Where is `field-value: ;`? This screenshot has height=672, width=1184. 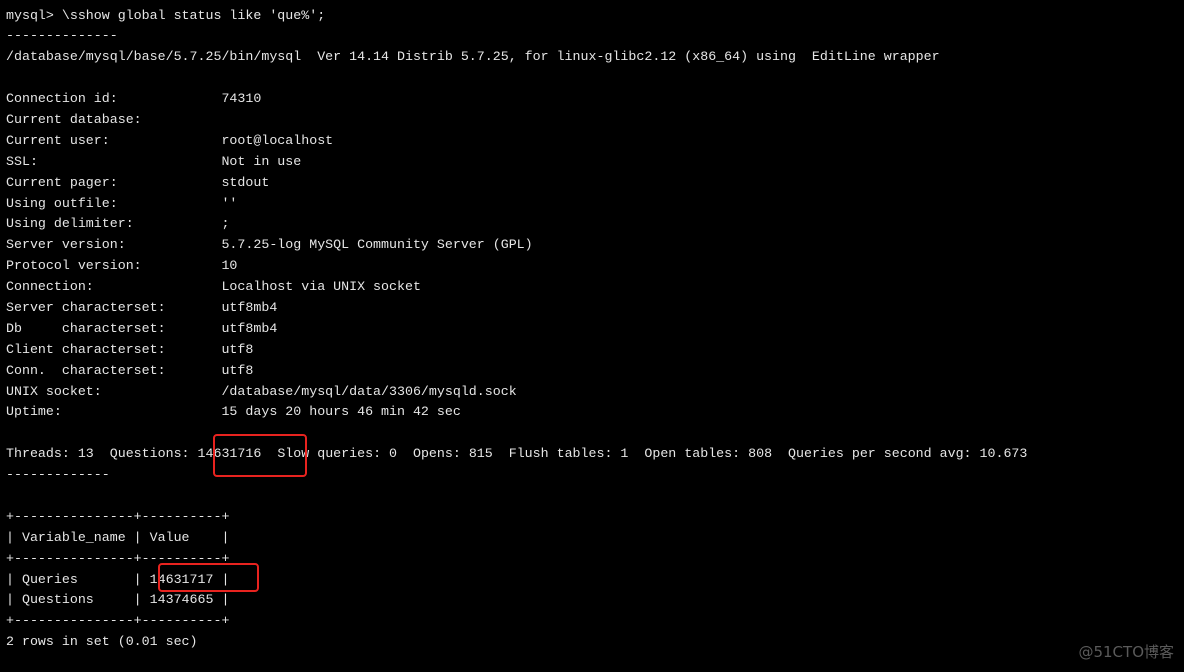
field-value: ; is located at coordinates (225, 224).